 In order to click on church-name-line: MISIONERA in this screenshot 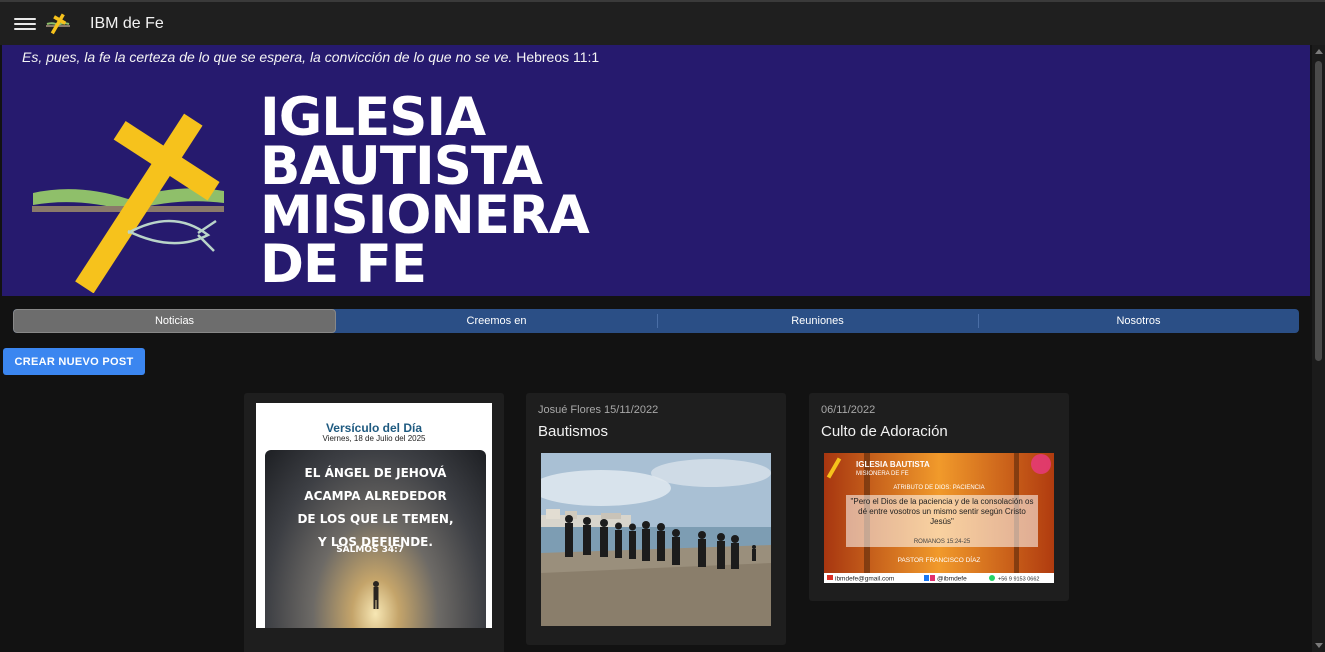, I will do `click(425, 215)`.